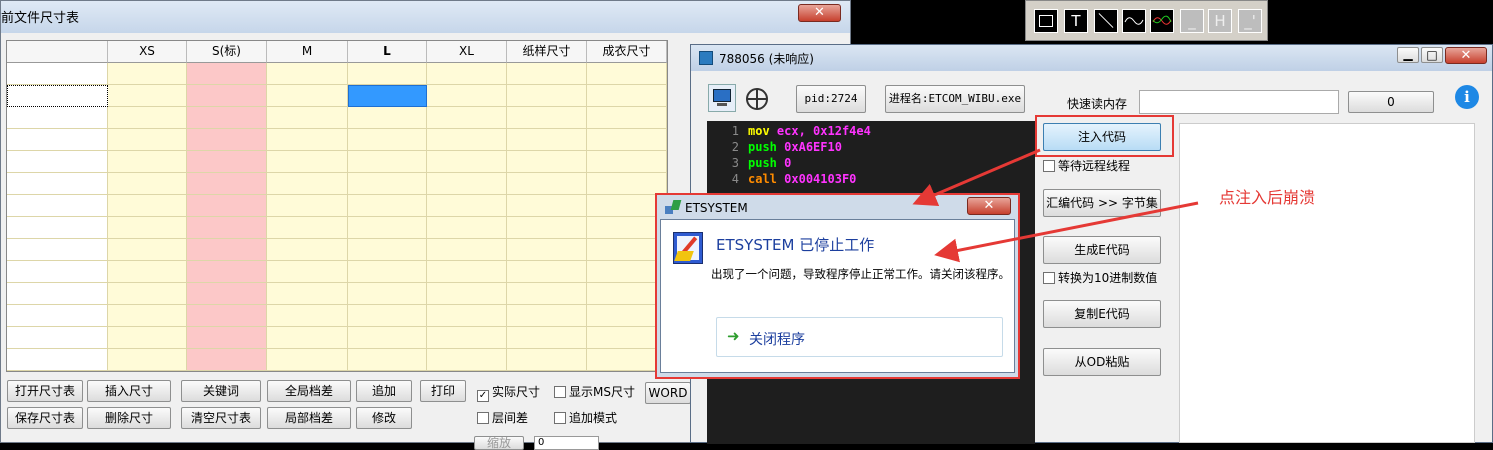 The height and width of the screenshot is (450, 1493). Describe the element at coordinates (976, 177) in the screenshot. I see `arrow-to-dialog-title` at that location.